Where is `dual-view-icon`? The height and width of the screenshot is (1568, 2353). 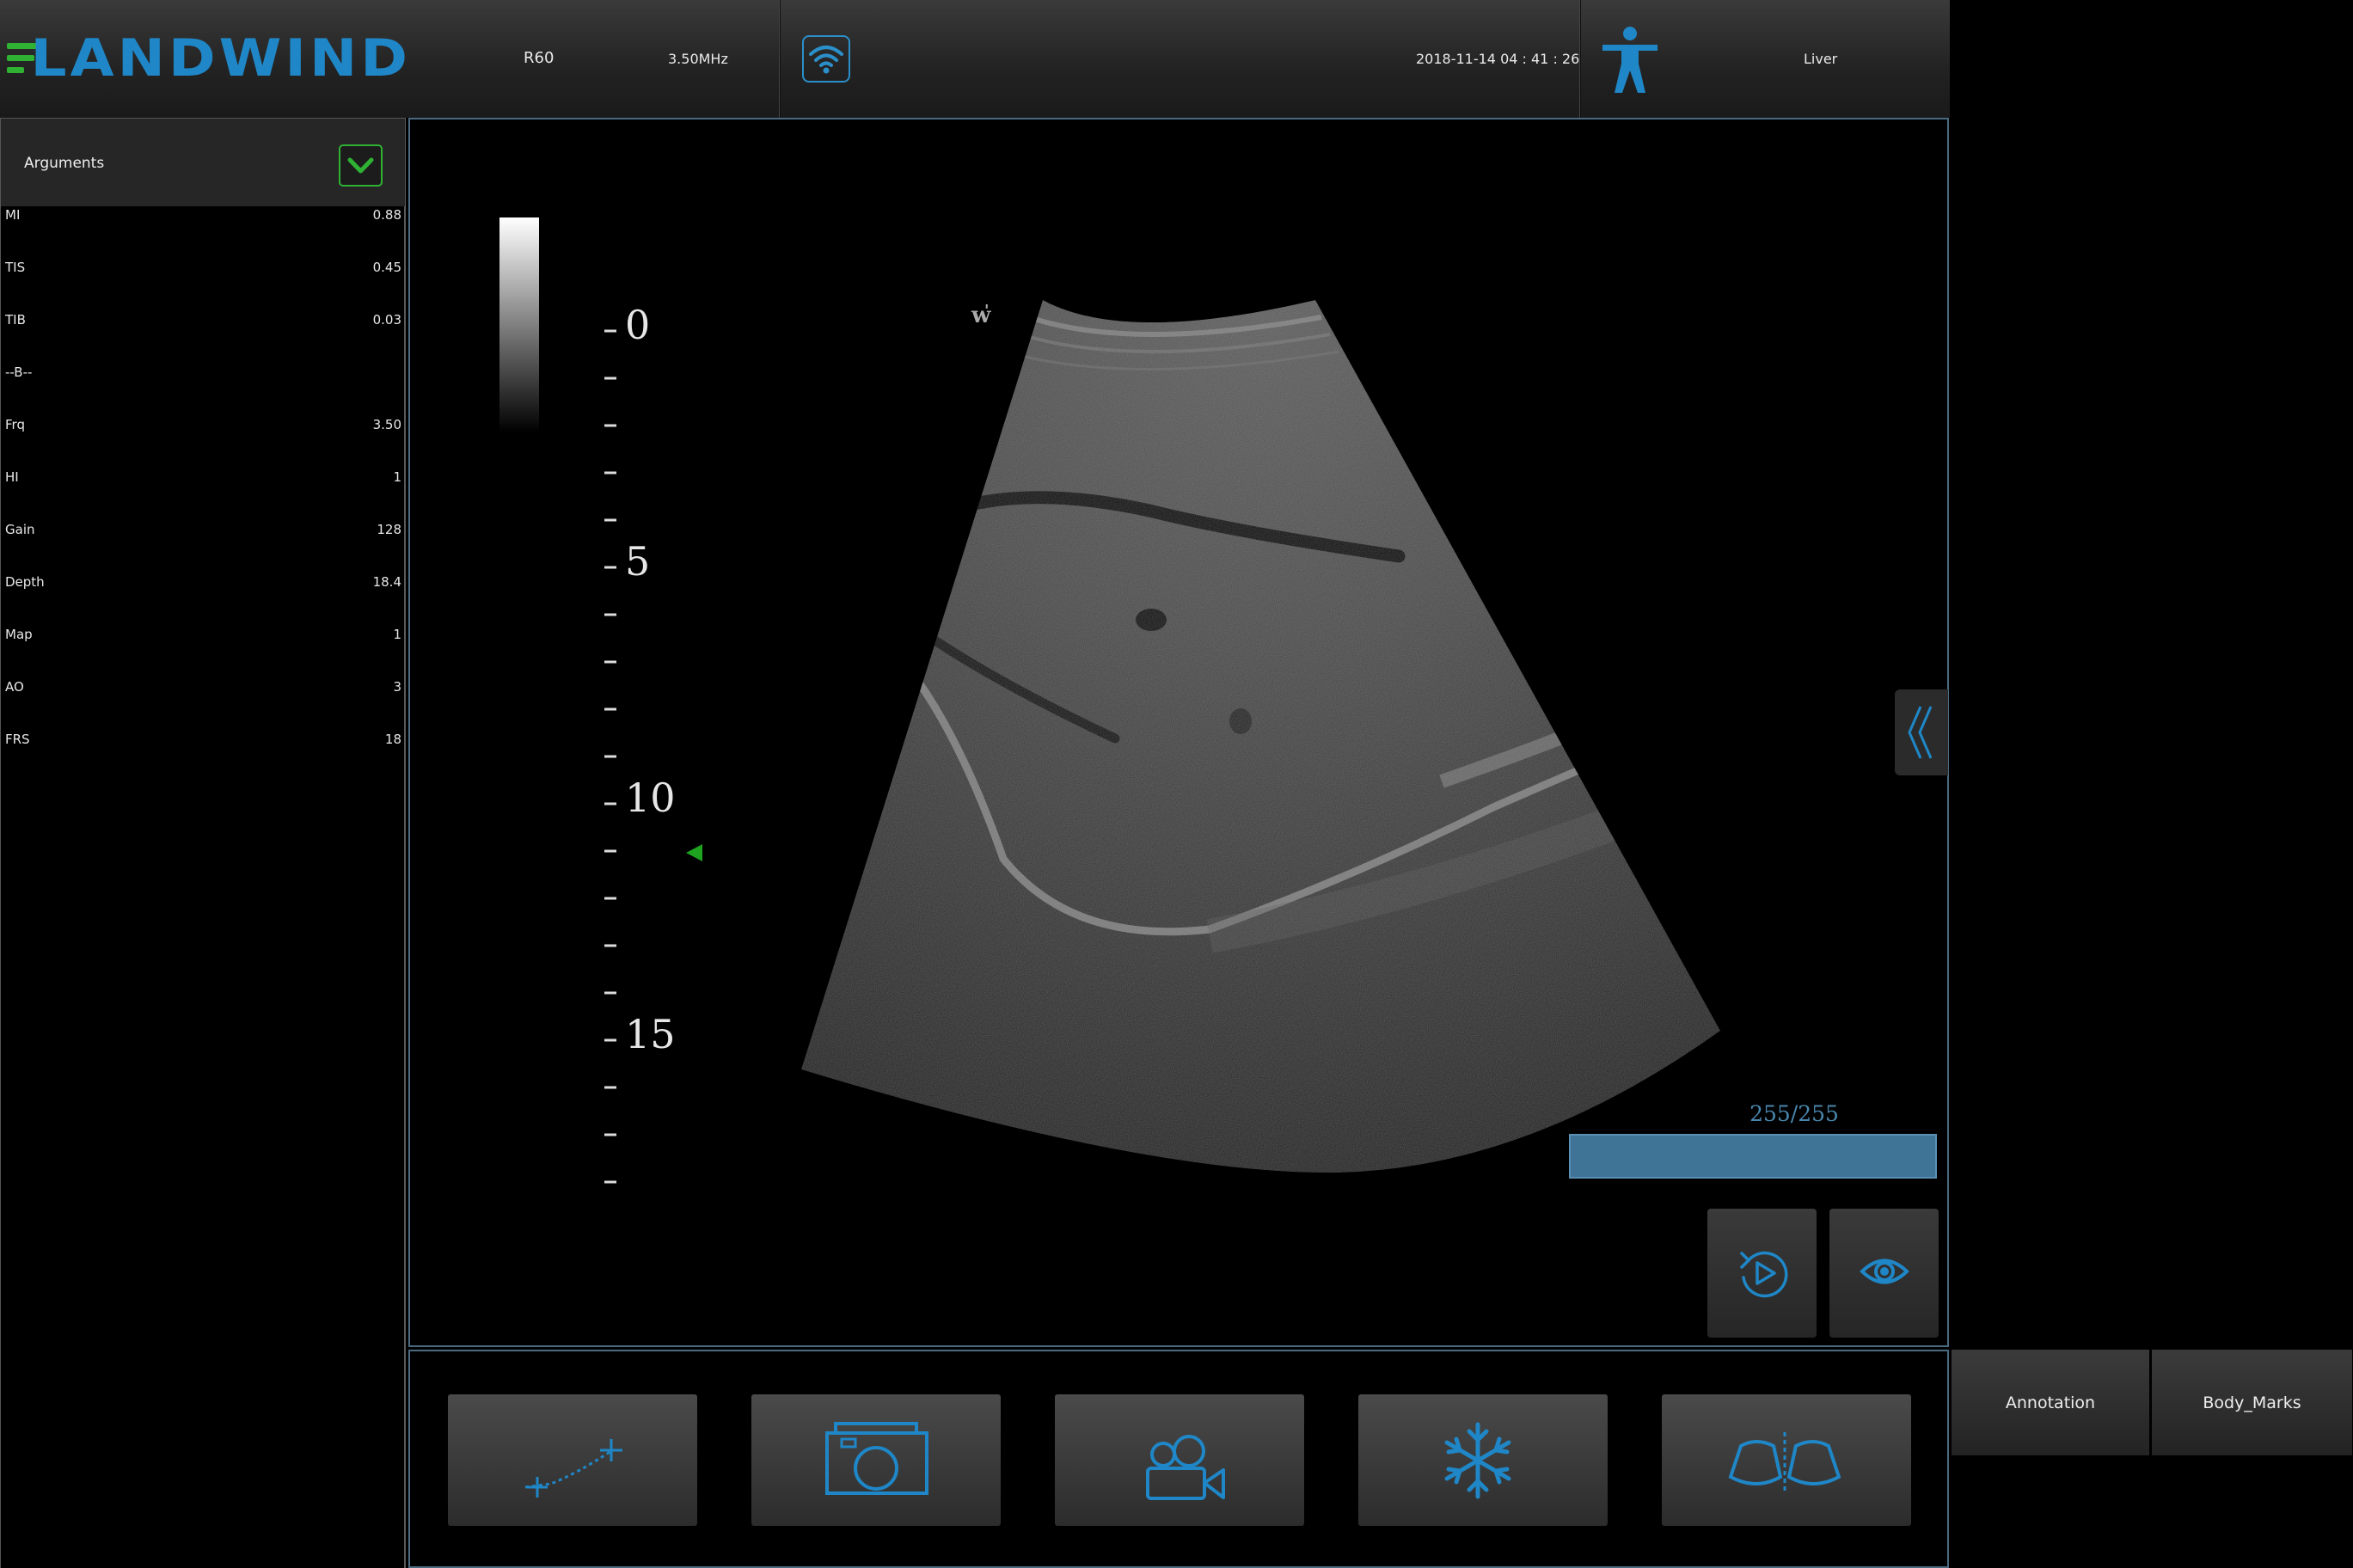
dual-view-icon is located at coordinates (1784, 1463).